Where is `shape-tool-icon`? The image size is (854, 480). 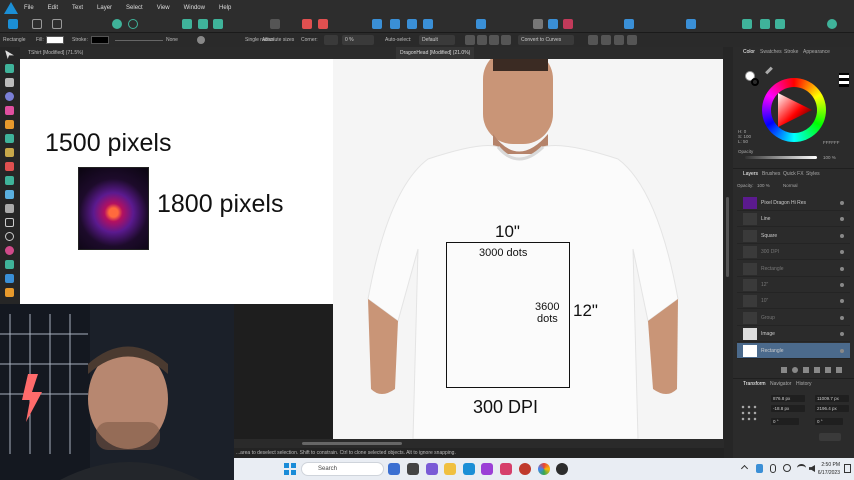
shape-tool-icon is located at coordinates (9, 250).